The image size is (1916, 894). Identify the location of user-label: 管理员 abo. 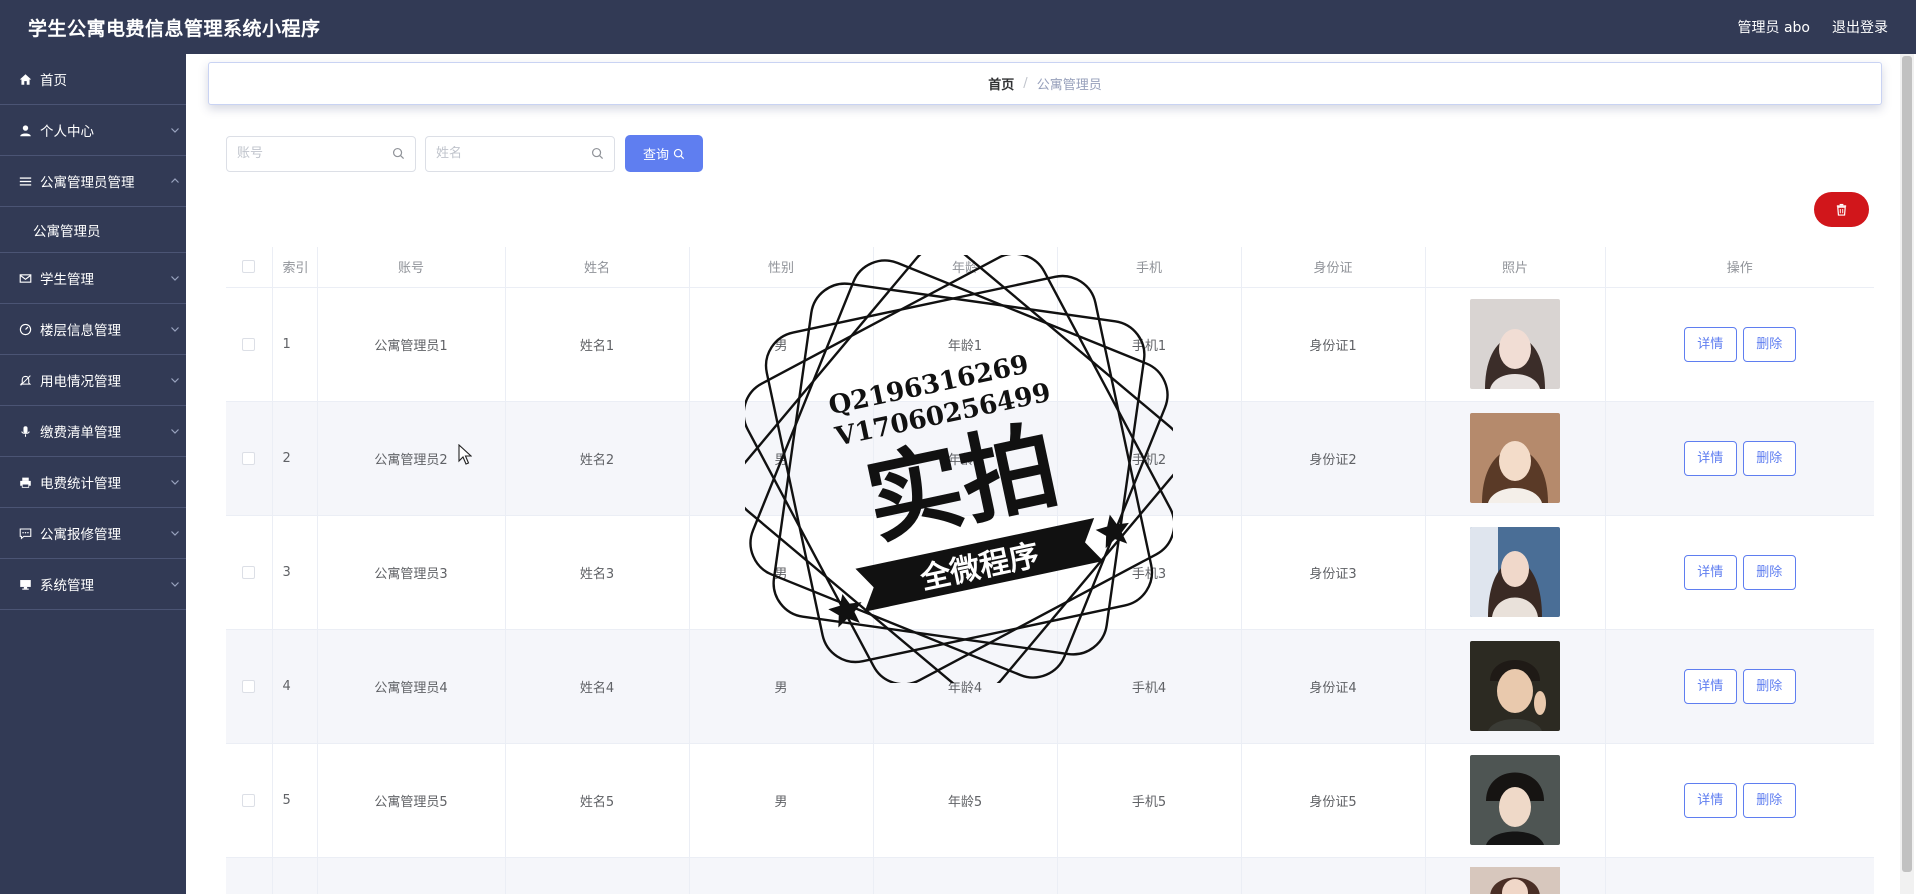
(1774, 27).